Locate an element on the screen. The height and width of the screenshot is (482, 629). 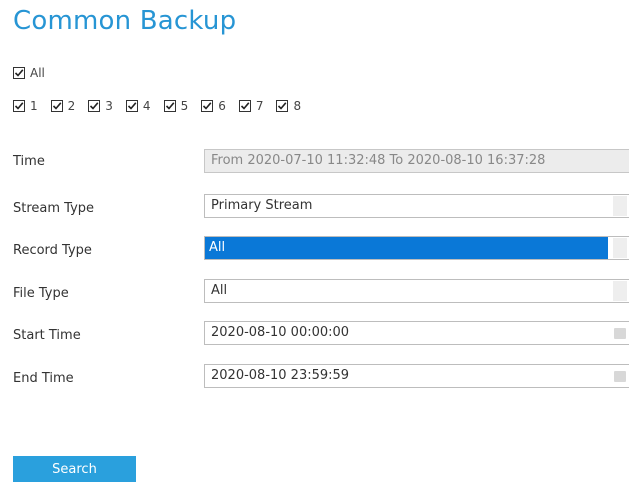
record-type-value: All is located at coordinates (406, 248).